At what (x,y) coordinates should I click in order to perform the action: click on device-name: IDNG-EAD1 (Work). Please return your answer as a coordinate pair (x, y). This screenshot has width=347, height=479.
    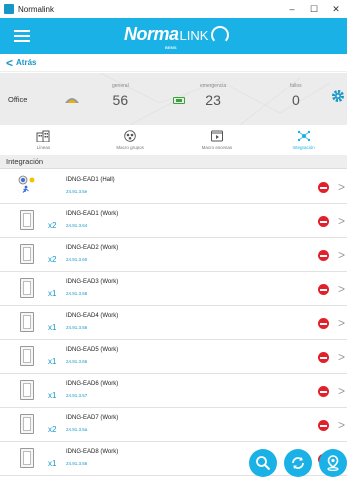
    Looking at the image, I should click on (92, 214).